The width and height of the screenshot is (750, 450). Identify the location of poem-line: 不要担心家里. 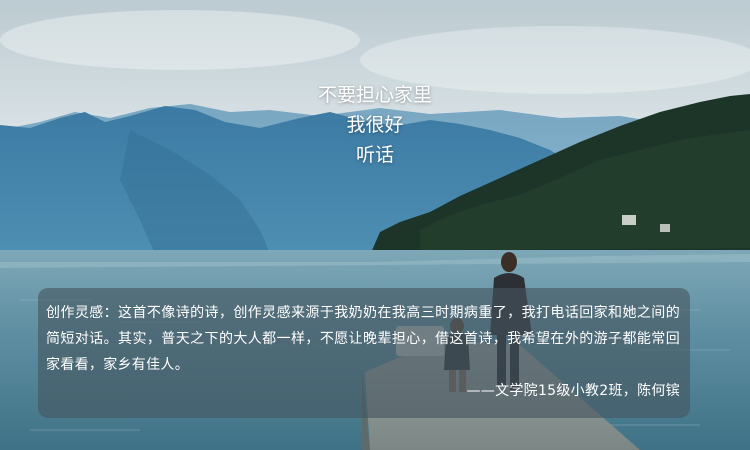
(374, 95).